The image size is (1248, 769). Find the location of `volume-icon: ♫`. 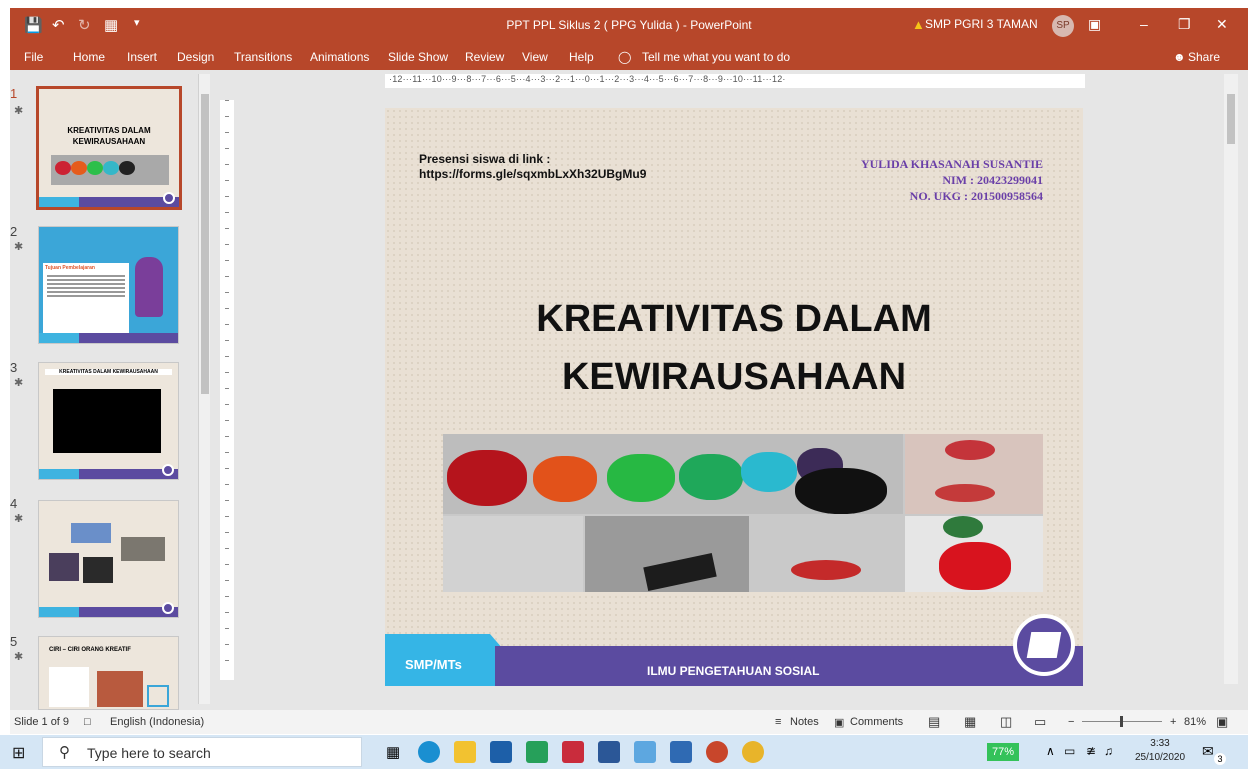

volume-icon: ♫ is located at coordinates (1108, 751).